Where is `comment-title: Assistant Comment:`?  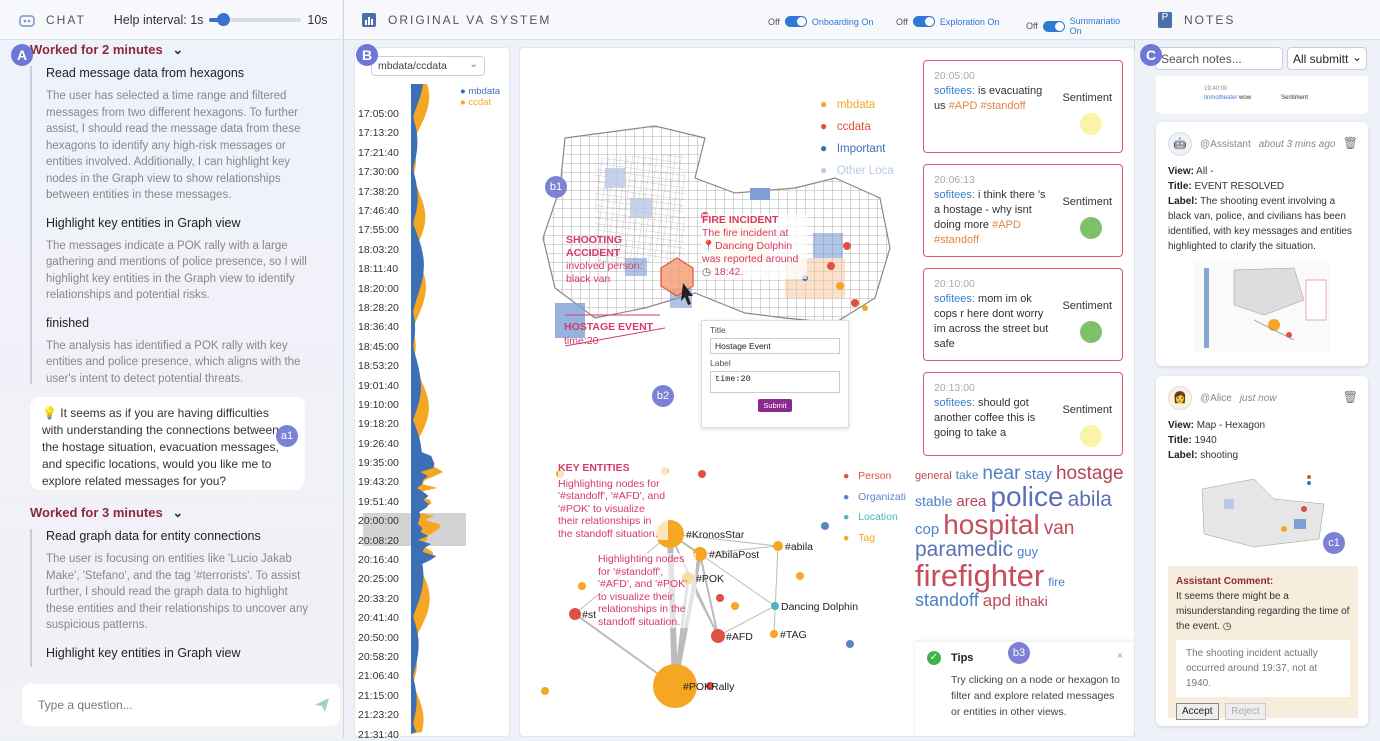 comment-title: Assistant Comment: is located at coordinates (1263, 581).